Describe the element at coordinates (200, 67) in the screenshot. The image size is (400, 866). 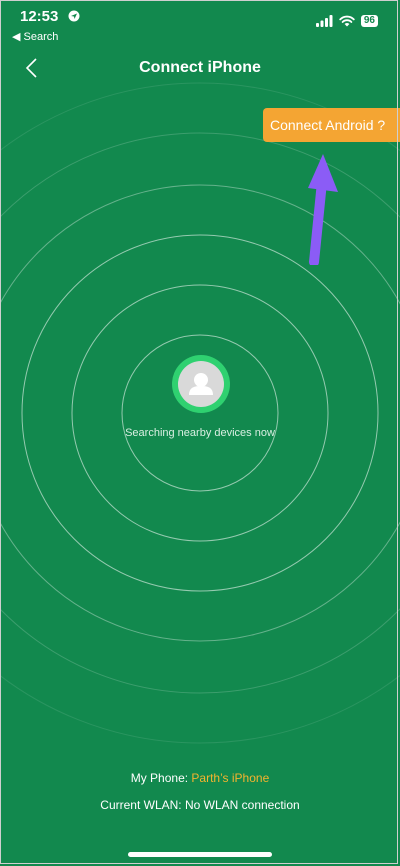
I see `page-title: Connect iPhone` at that location.